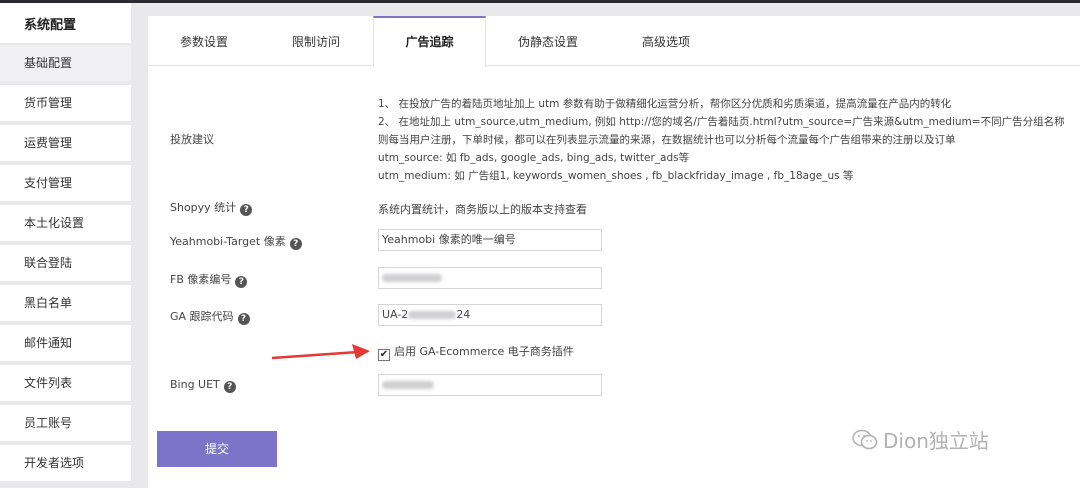  Describe the element at coordinates (65, 183) in the screenshot. I see `sidebar-item-payment: 支付管理` at that location.